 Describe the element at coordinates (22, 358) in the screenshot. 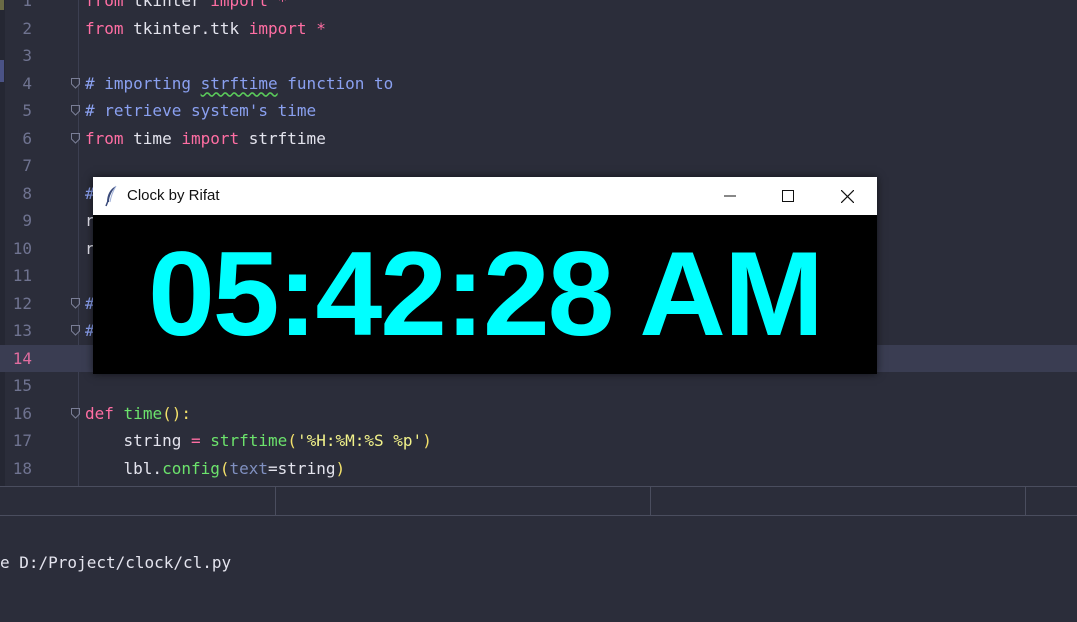

I see `line-number: 14` at that location.